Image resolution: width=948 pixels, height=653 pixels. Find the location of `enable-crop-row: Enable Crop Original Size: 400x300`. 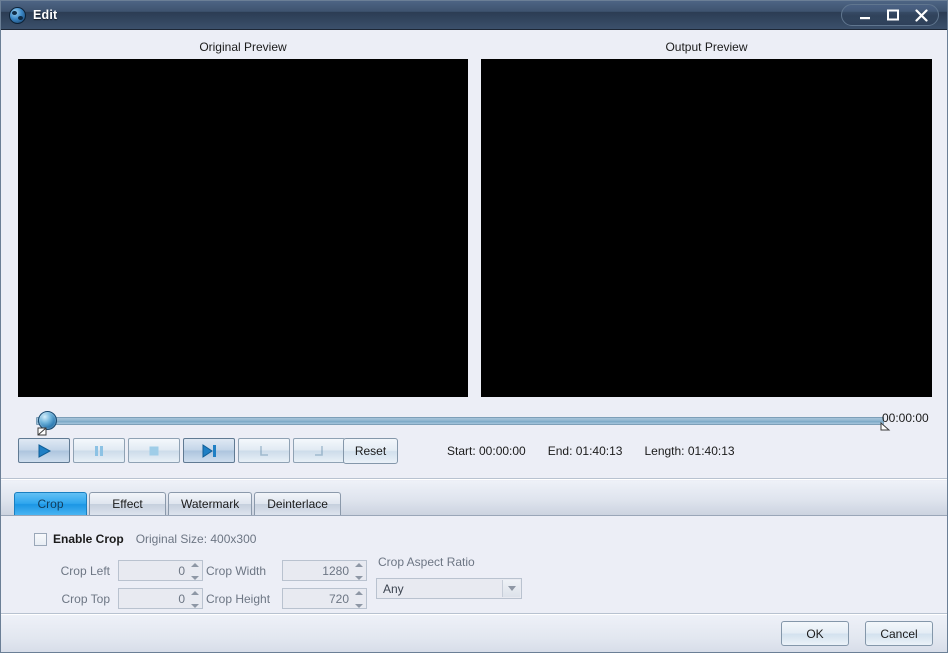

enable-crop-row: Enable Crop Original Size: 400x300 is located at coordinates (145, 539).